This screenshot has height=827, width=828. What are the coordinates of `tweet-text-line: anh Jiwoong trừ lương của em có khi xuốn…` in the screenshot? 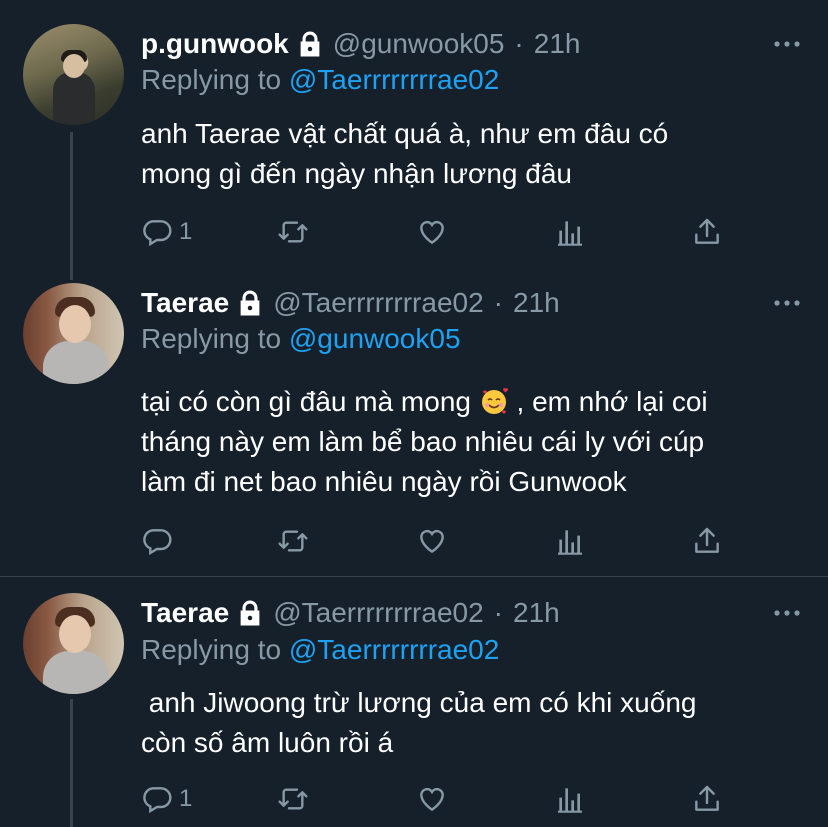 It's located at (419, 702).